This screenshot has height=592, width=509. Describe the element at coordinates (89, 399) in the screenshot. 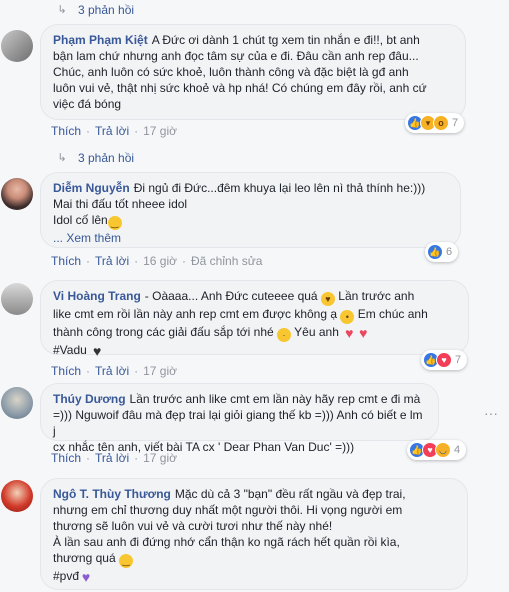

I see `commenter-name: Thúy Dương` at that location.